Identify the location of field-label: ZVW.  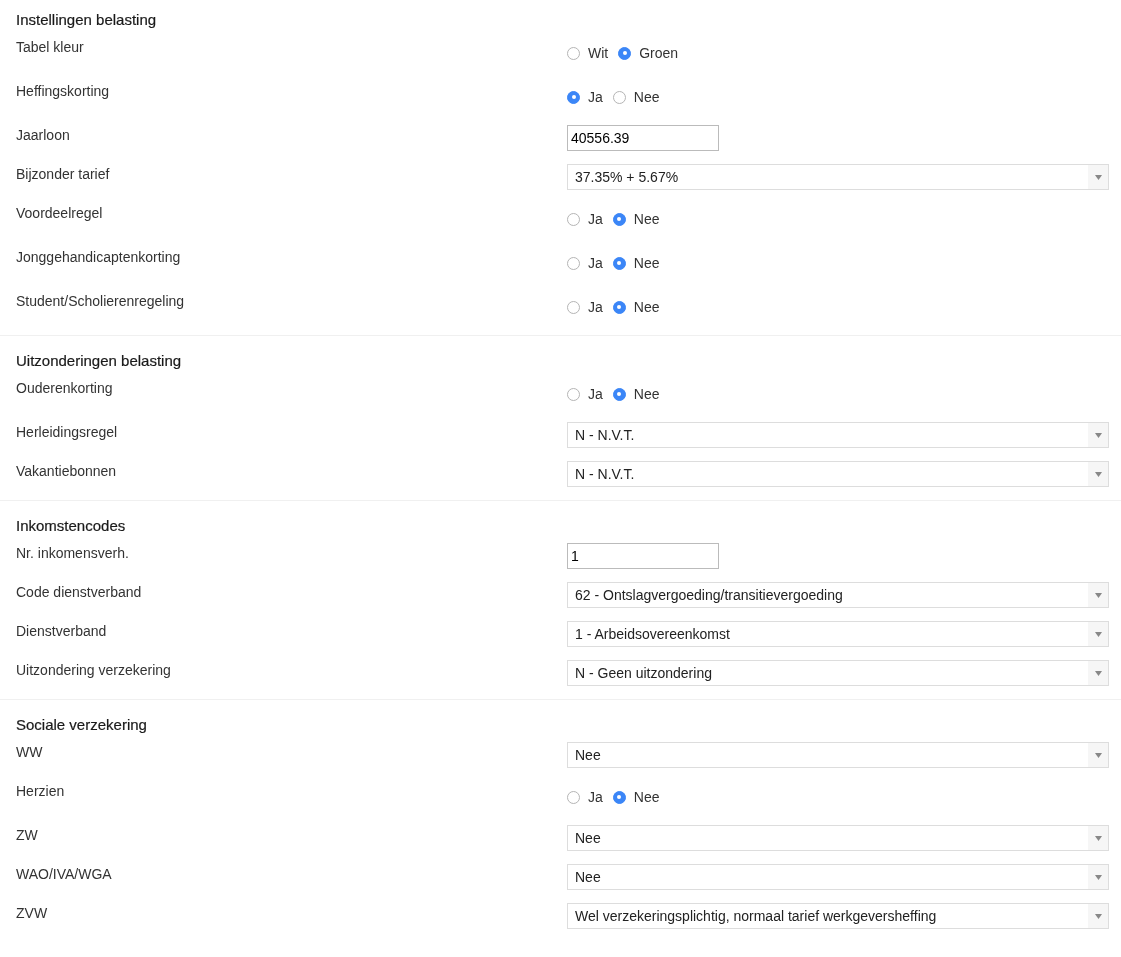
(32, 913).